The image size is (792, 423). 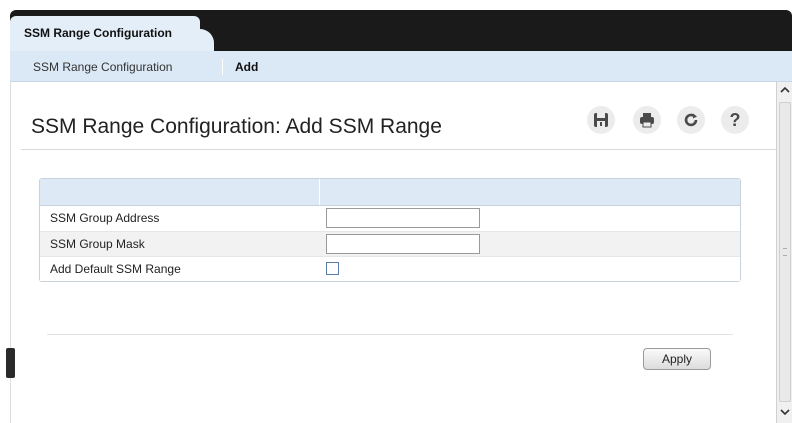 What do you see at coordinates (390, 192) in the screenshot?
I see `form-header` at bounding box center [390, 192].